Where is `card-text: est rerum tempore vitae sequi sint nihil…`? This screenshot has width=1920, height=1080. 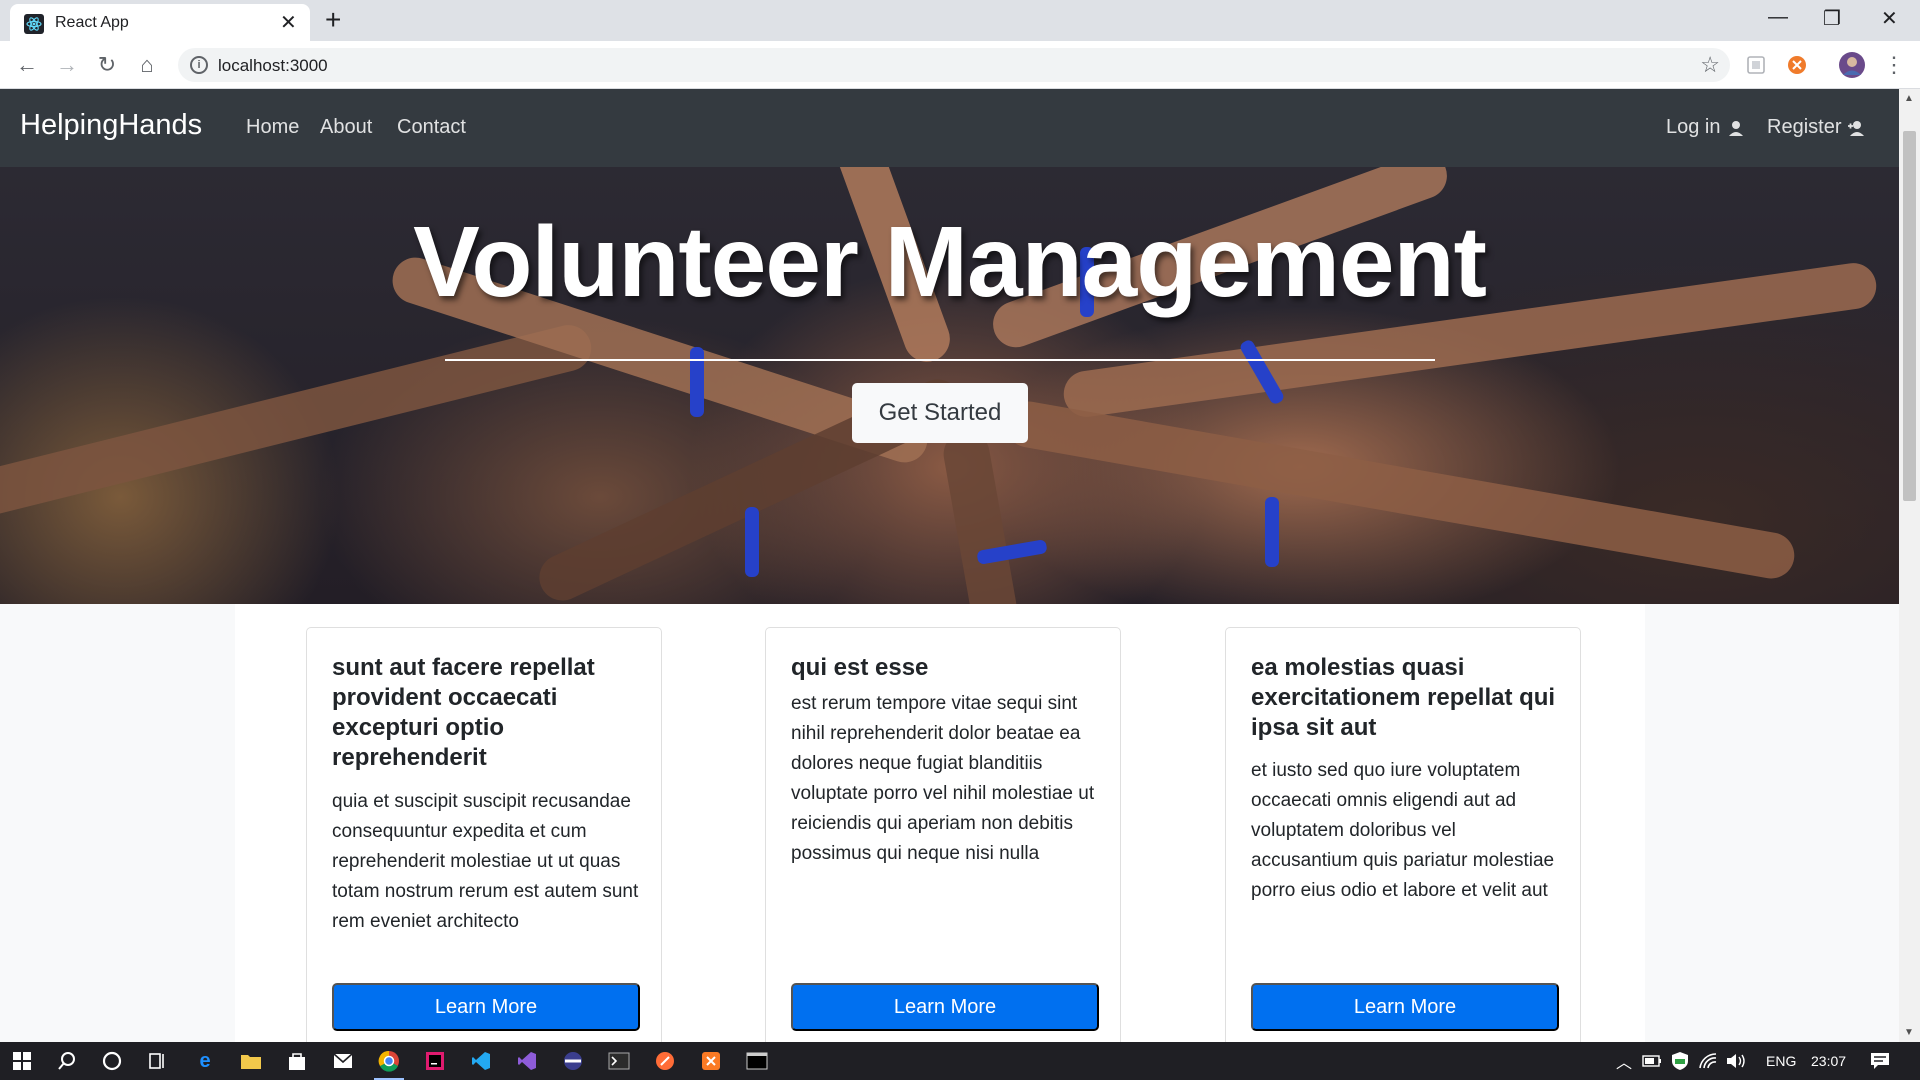
card-text: est rerum tempore vitae sequi sint nihil… is located at coordinates (943, 778).